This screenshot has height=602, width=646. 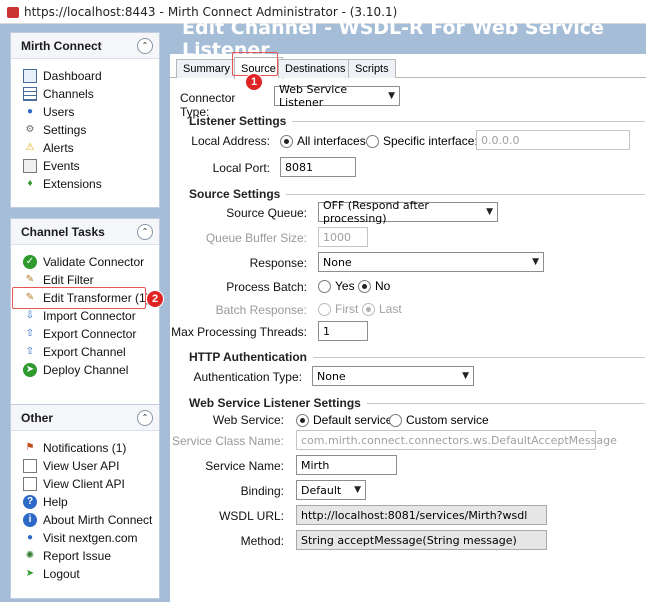 I want to click on local-port-input: 8081, so click(x=318, y=167).